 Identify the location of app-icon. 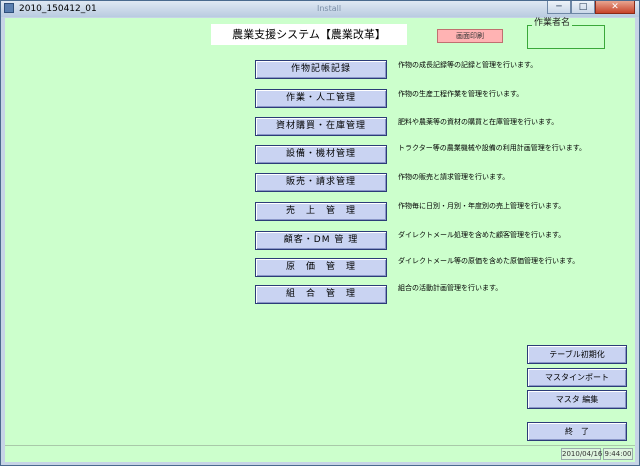
(9, 8).